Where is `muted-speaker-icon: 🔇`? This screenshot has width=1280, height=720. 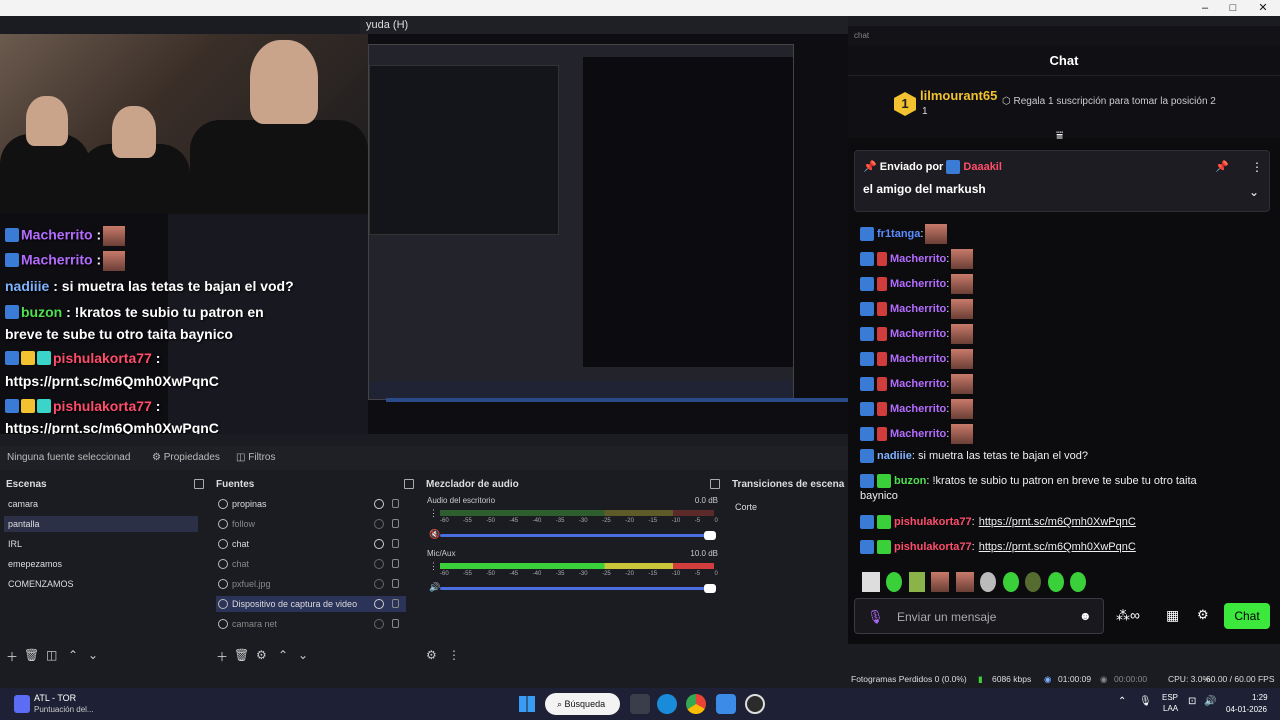
muted-speaker-icon: 🔇 is located at coordinates (434, 534).